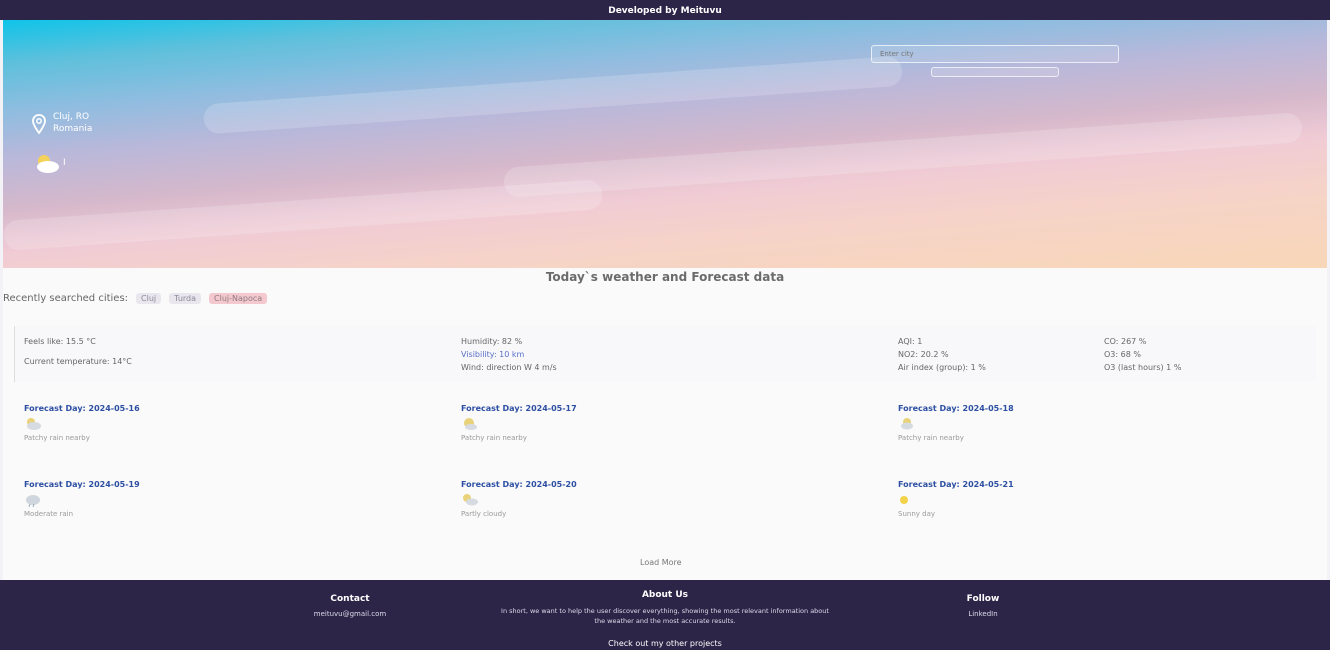 The height and width of the screenshot is (650, 1330). What do you see at coordinates (78, 361) in the screenshot?
I see `current-temperature: Current temperature: 14°C` at bounding box center [78, 361].